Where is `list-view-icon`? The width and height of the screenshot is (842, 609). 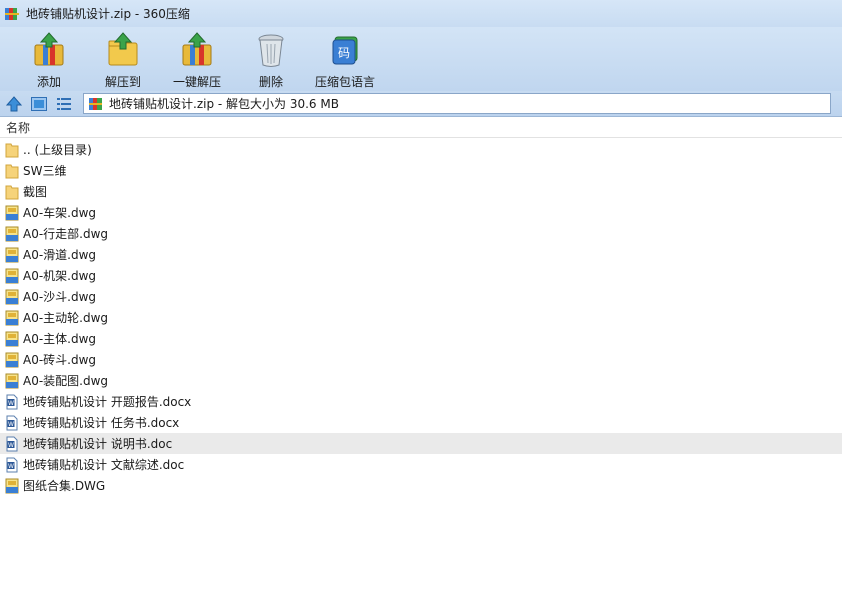
list-view-icon is located at coordinates (64, 103).